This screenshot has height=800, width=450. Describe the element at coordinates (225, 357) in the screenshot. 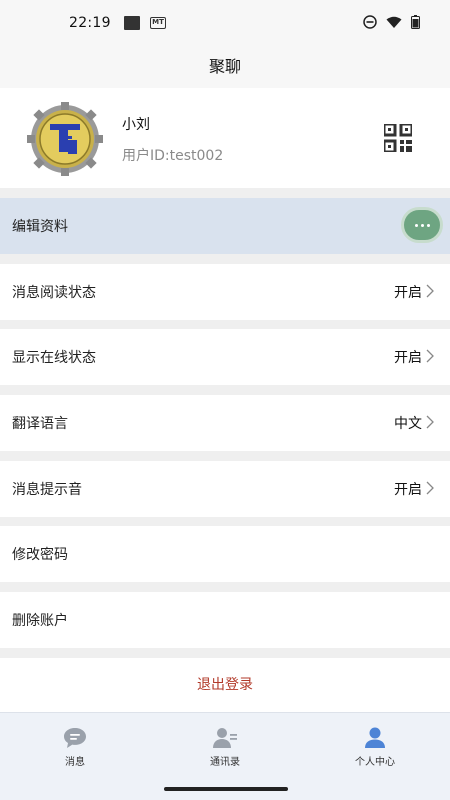

I see `menu-row-online-status: 显示在线状态 开启` at that location.